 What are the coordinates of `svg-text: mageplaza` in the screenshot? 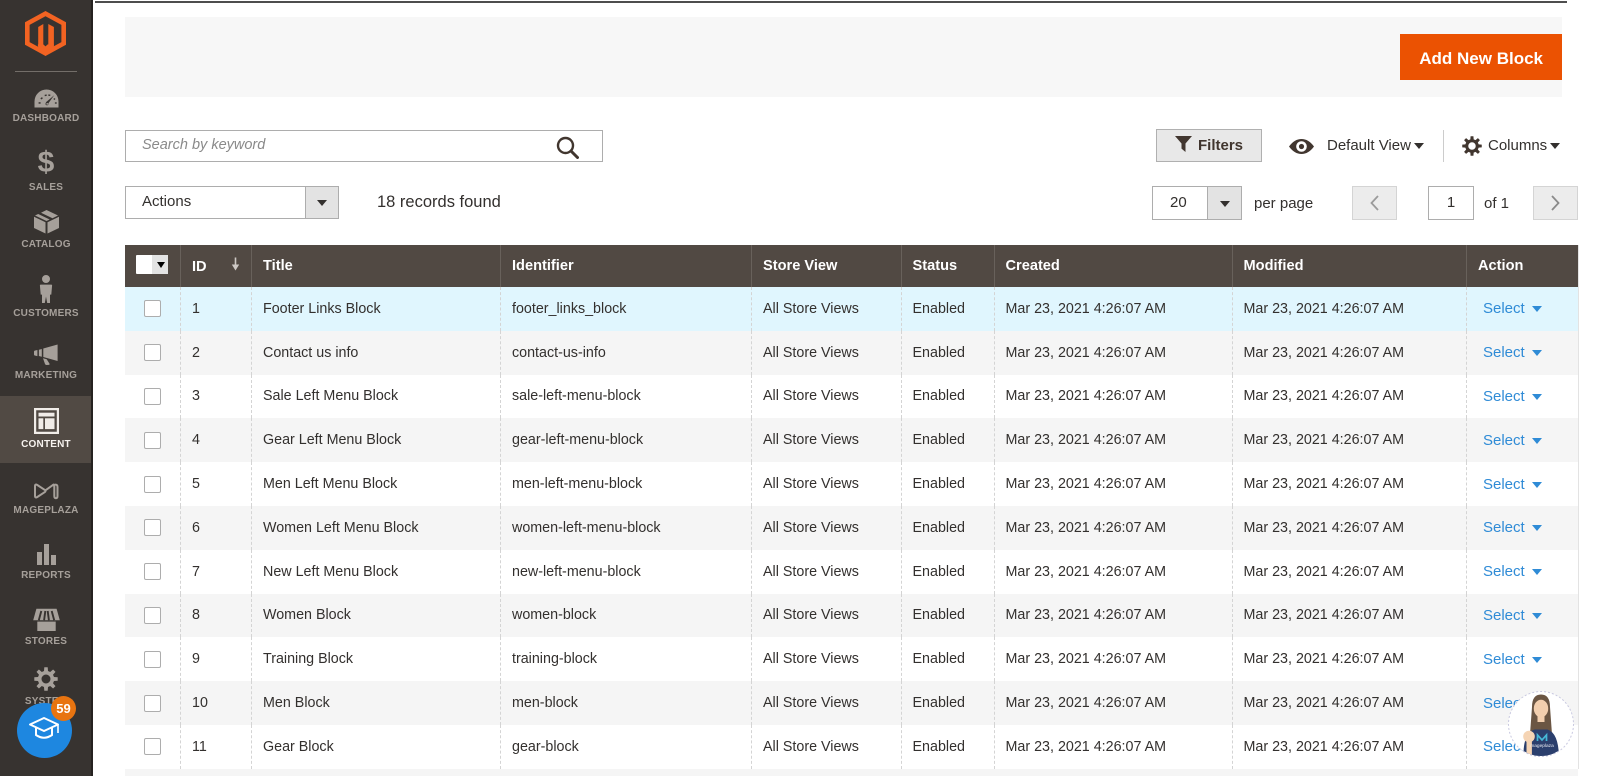 It's located at (1542, 746).